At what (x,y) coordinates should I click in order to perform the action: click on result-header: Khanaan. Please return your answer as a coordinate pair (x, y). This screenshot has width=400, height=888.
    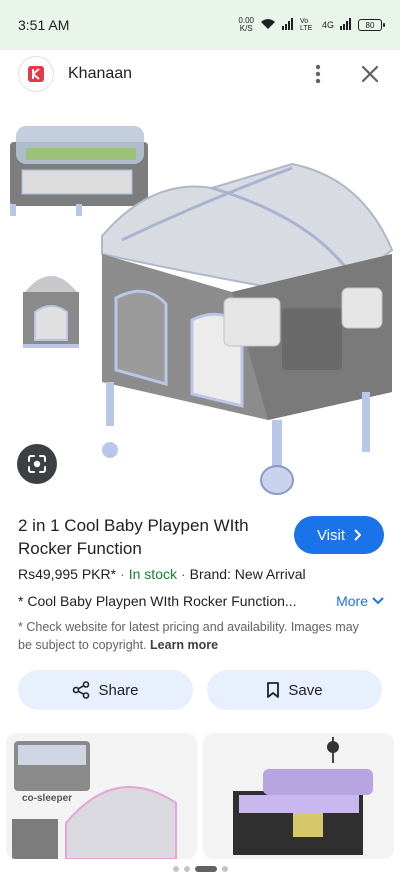
    Looking at the image, I should click on (200, 74).